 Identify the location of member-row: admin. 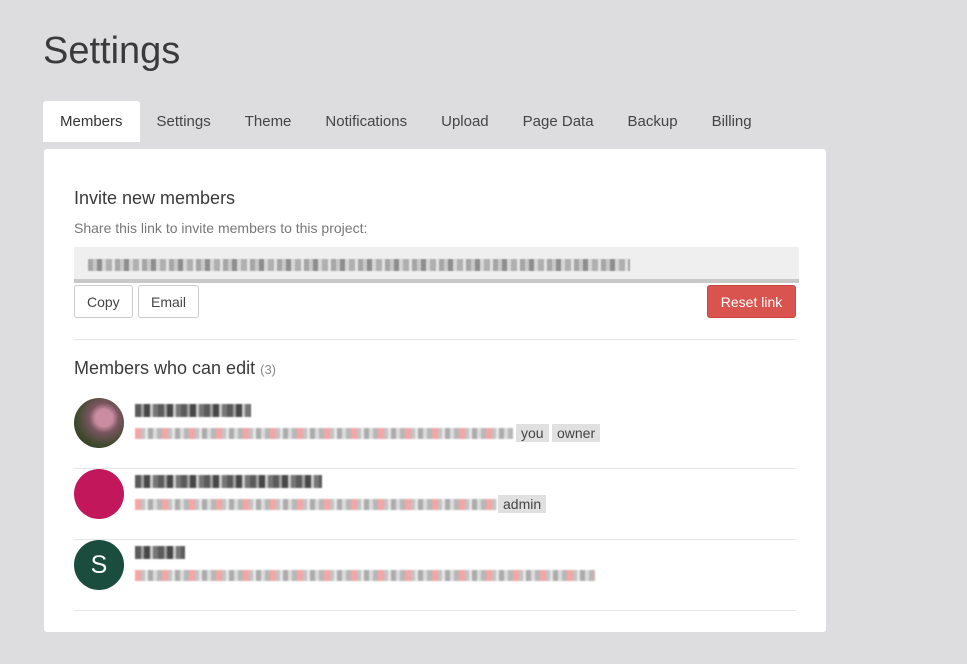
(435, 504).